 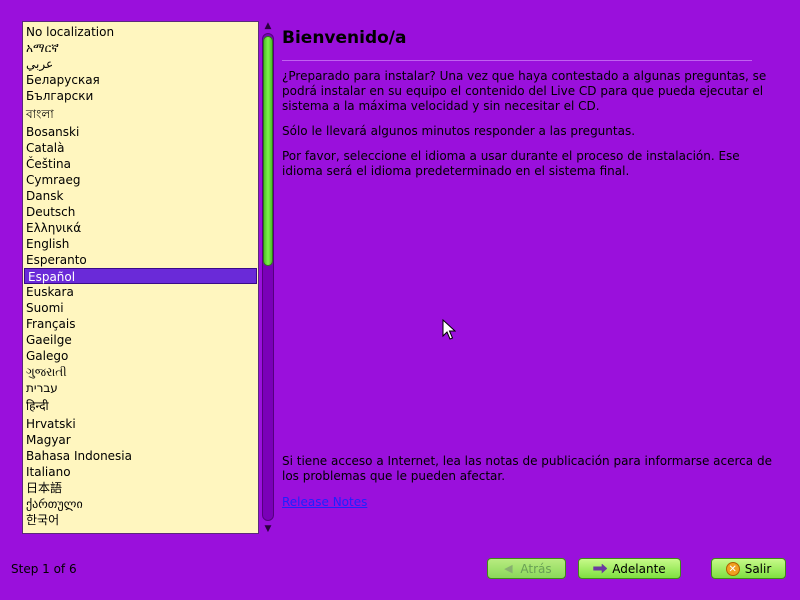 What do you see at coordinates (140, 244) in the screenshot?
I see `language-option: English` at bounding box center [140, 244].